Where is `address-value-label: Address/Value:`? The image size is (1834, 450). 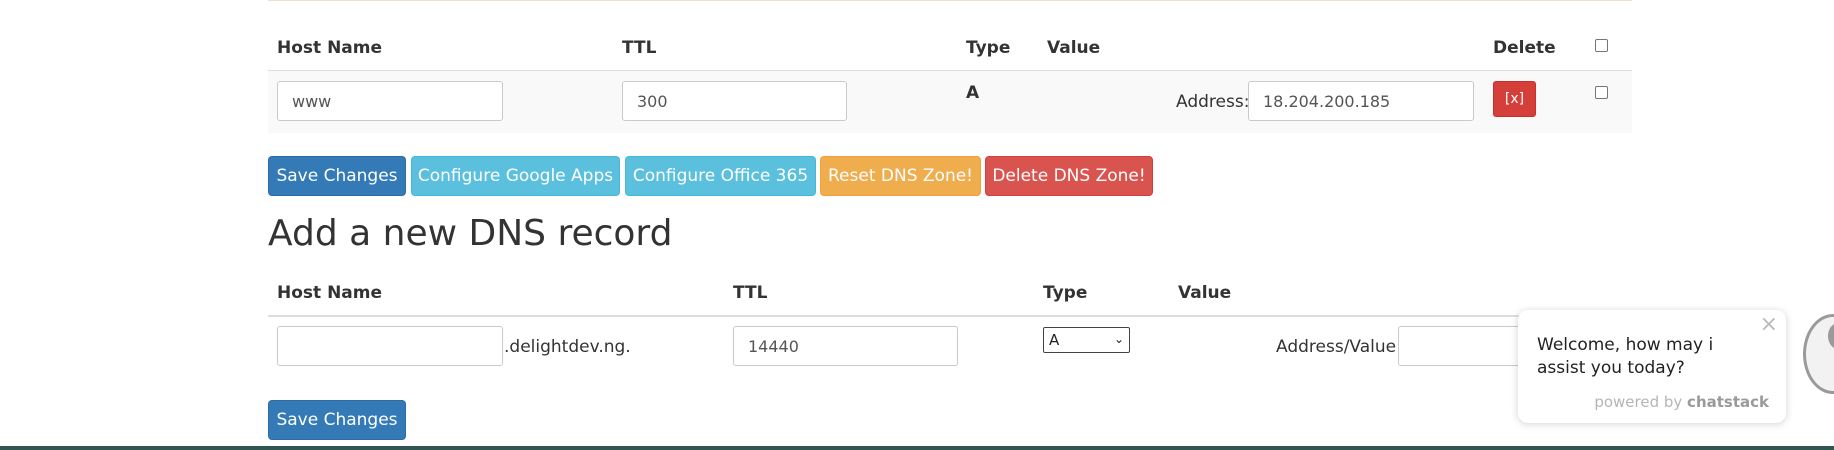
address-value-label: Address/Value: is located at coordinates (1339, 347).